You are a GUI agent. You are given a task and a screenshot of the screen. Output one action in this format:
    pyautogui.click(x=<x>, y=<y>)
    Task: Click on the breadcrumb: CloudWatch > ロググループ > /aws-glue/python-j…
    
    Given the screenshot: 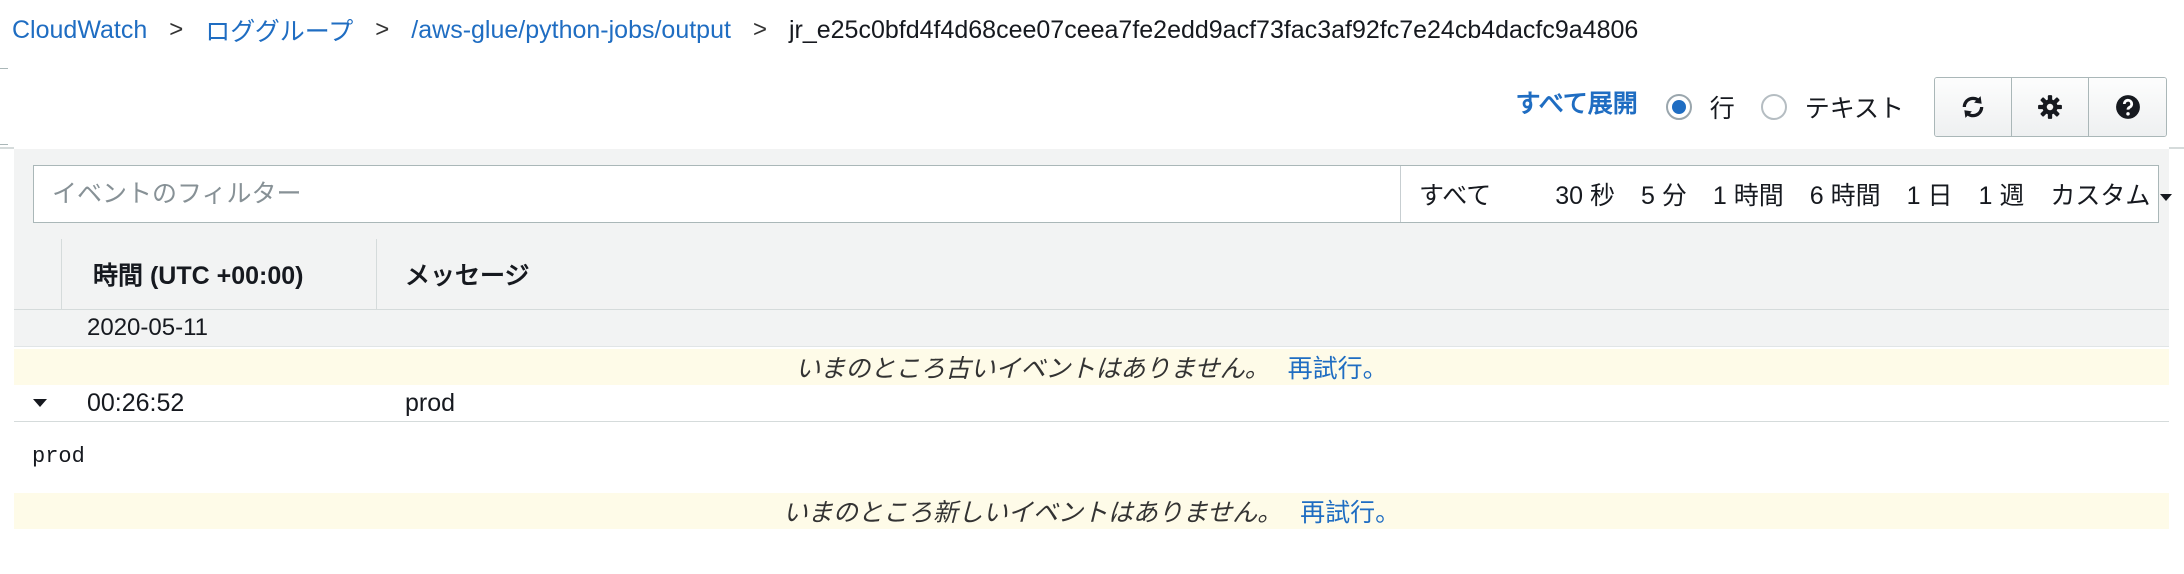 What is the action you would take?
    pyautogui.click(x=825, y=30)
    